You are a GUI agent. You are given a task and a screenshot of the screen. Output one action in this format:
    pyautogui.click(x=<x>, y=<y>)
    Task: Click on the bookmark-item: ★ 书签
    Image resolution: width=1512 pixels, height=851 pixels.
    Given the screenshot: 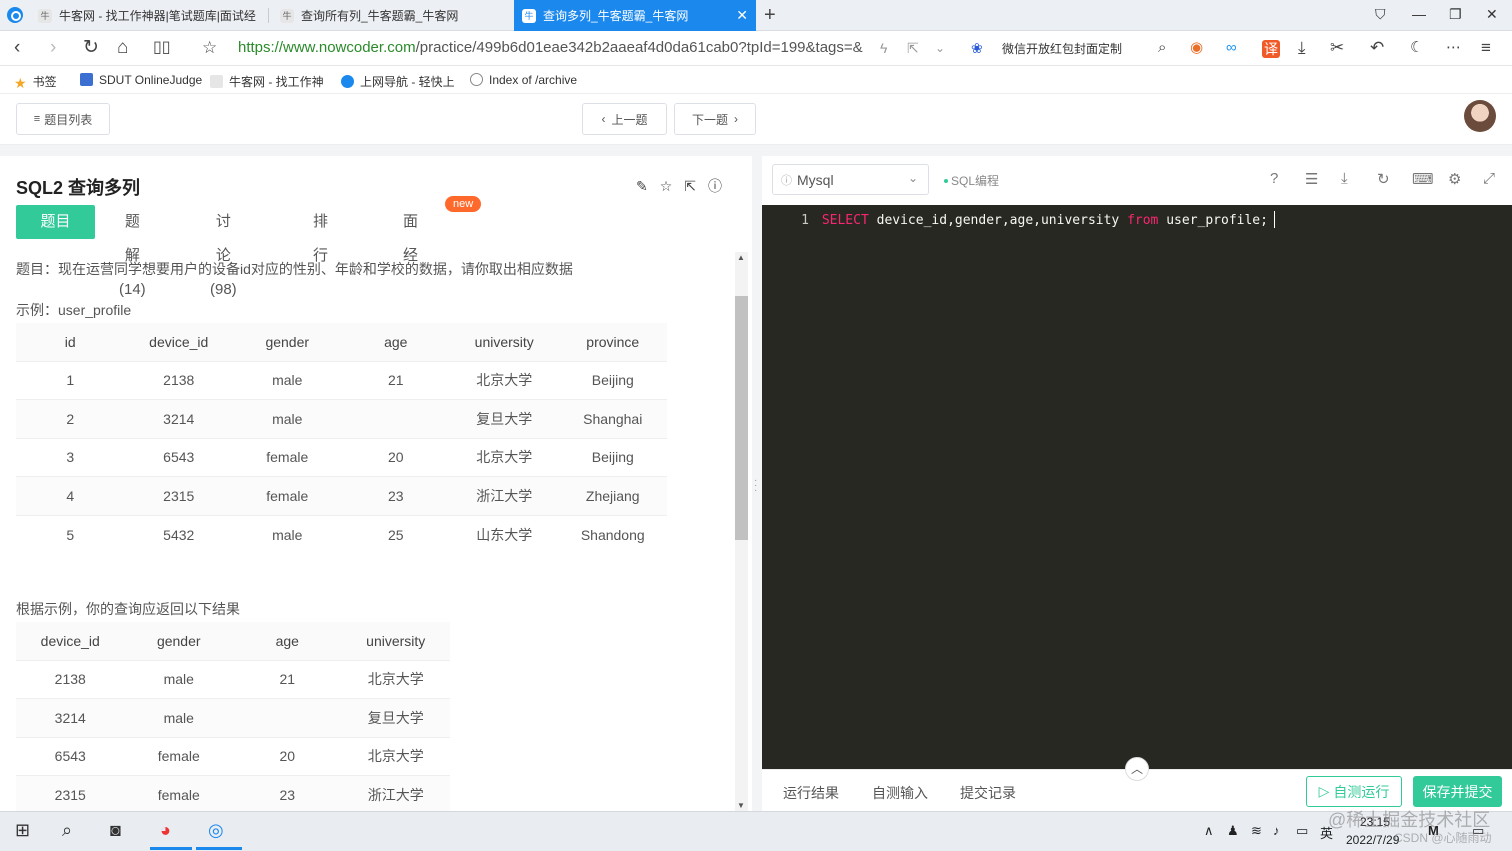 What is the action you would take?
    pyautogui.click(x=35, y=82)
    